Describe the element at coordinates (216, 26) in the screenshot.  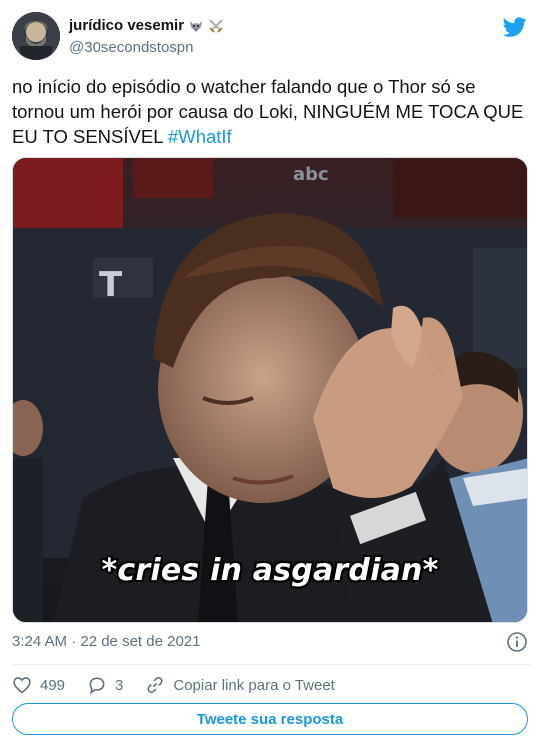
I see `crossed-swords-icon` at that location.